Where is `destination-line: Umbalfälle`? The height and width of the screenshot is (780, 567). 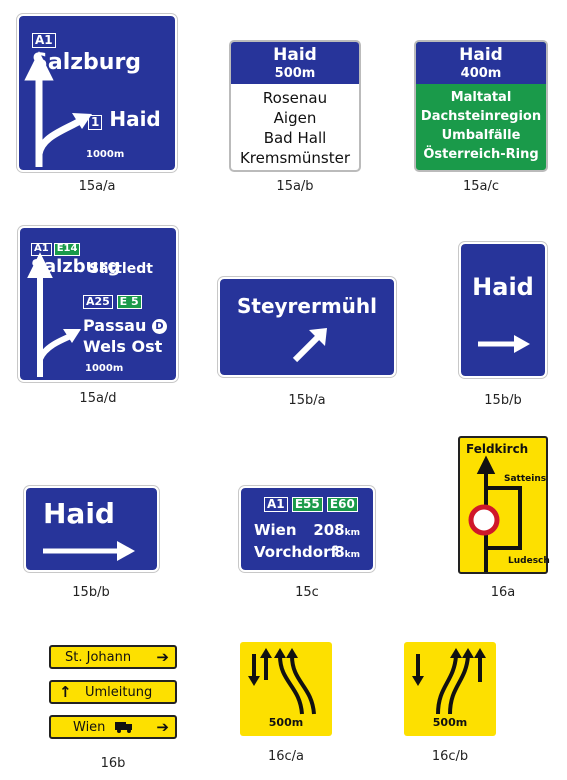 destination-line: Umbalfälle is located at coordinates (481, 135).